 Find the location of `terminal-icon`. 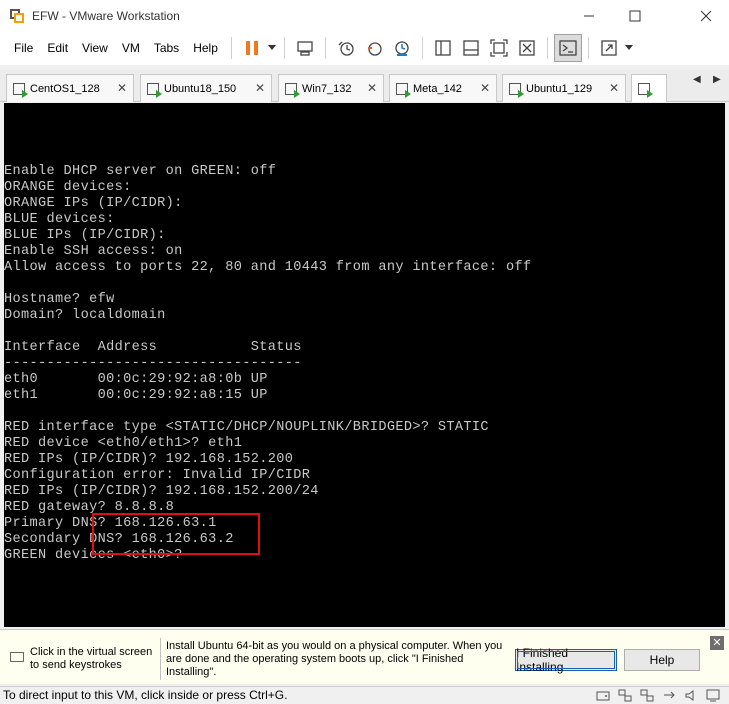

terminal-icon is located at coordinates (568, 48).